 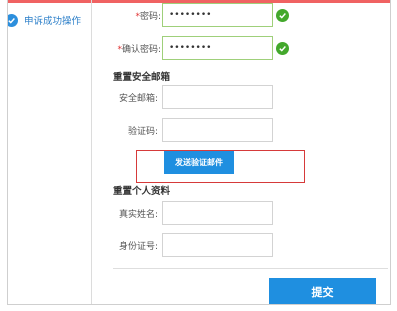 What do you see at coordinates (13, 20) in the screenshot?
I see `check-circle-icon` at bounding box center [13, 20].